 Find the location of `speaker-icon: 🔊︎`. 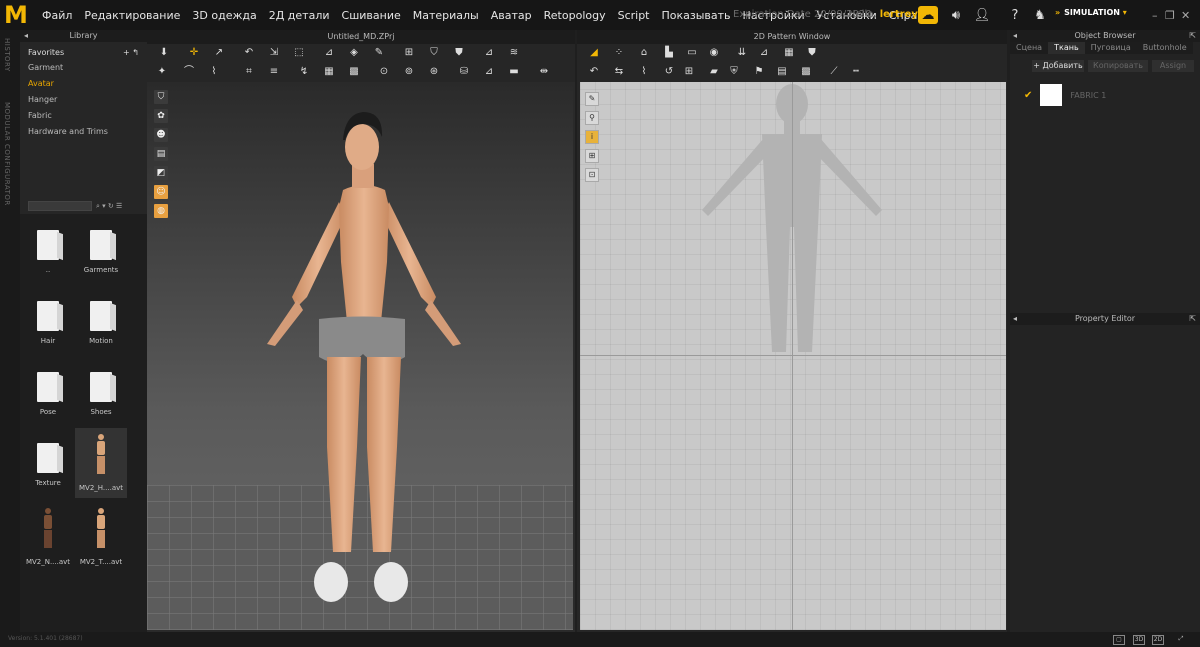

speaker-icon: 🔊︎ is located at coordinates (956, 15).